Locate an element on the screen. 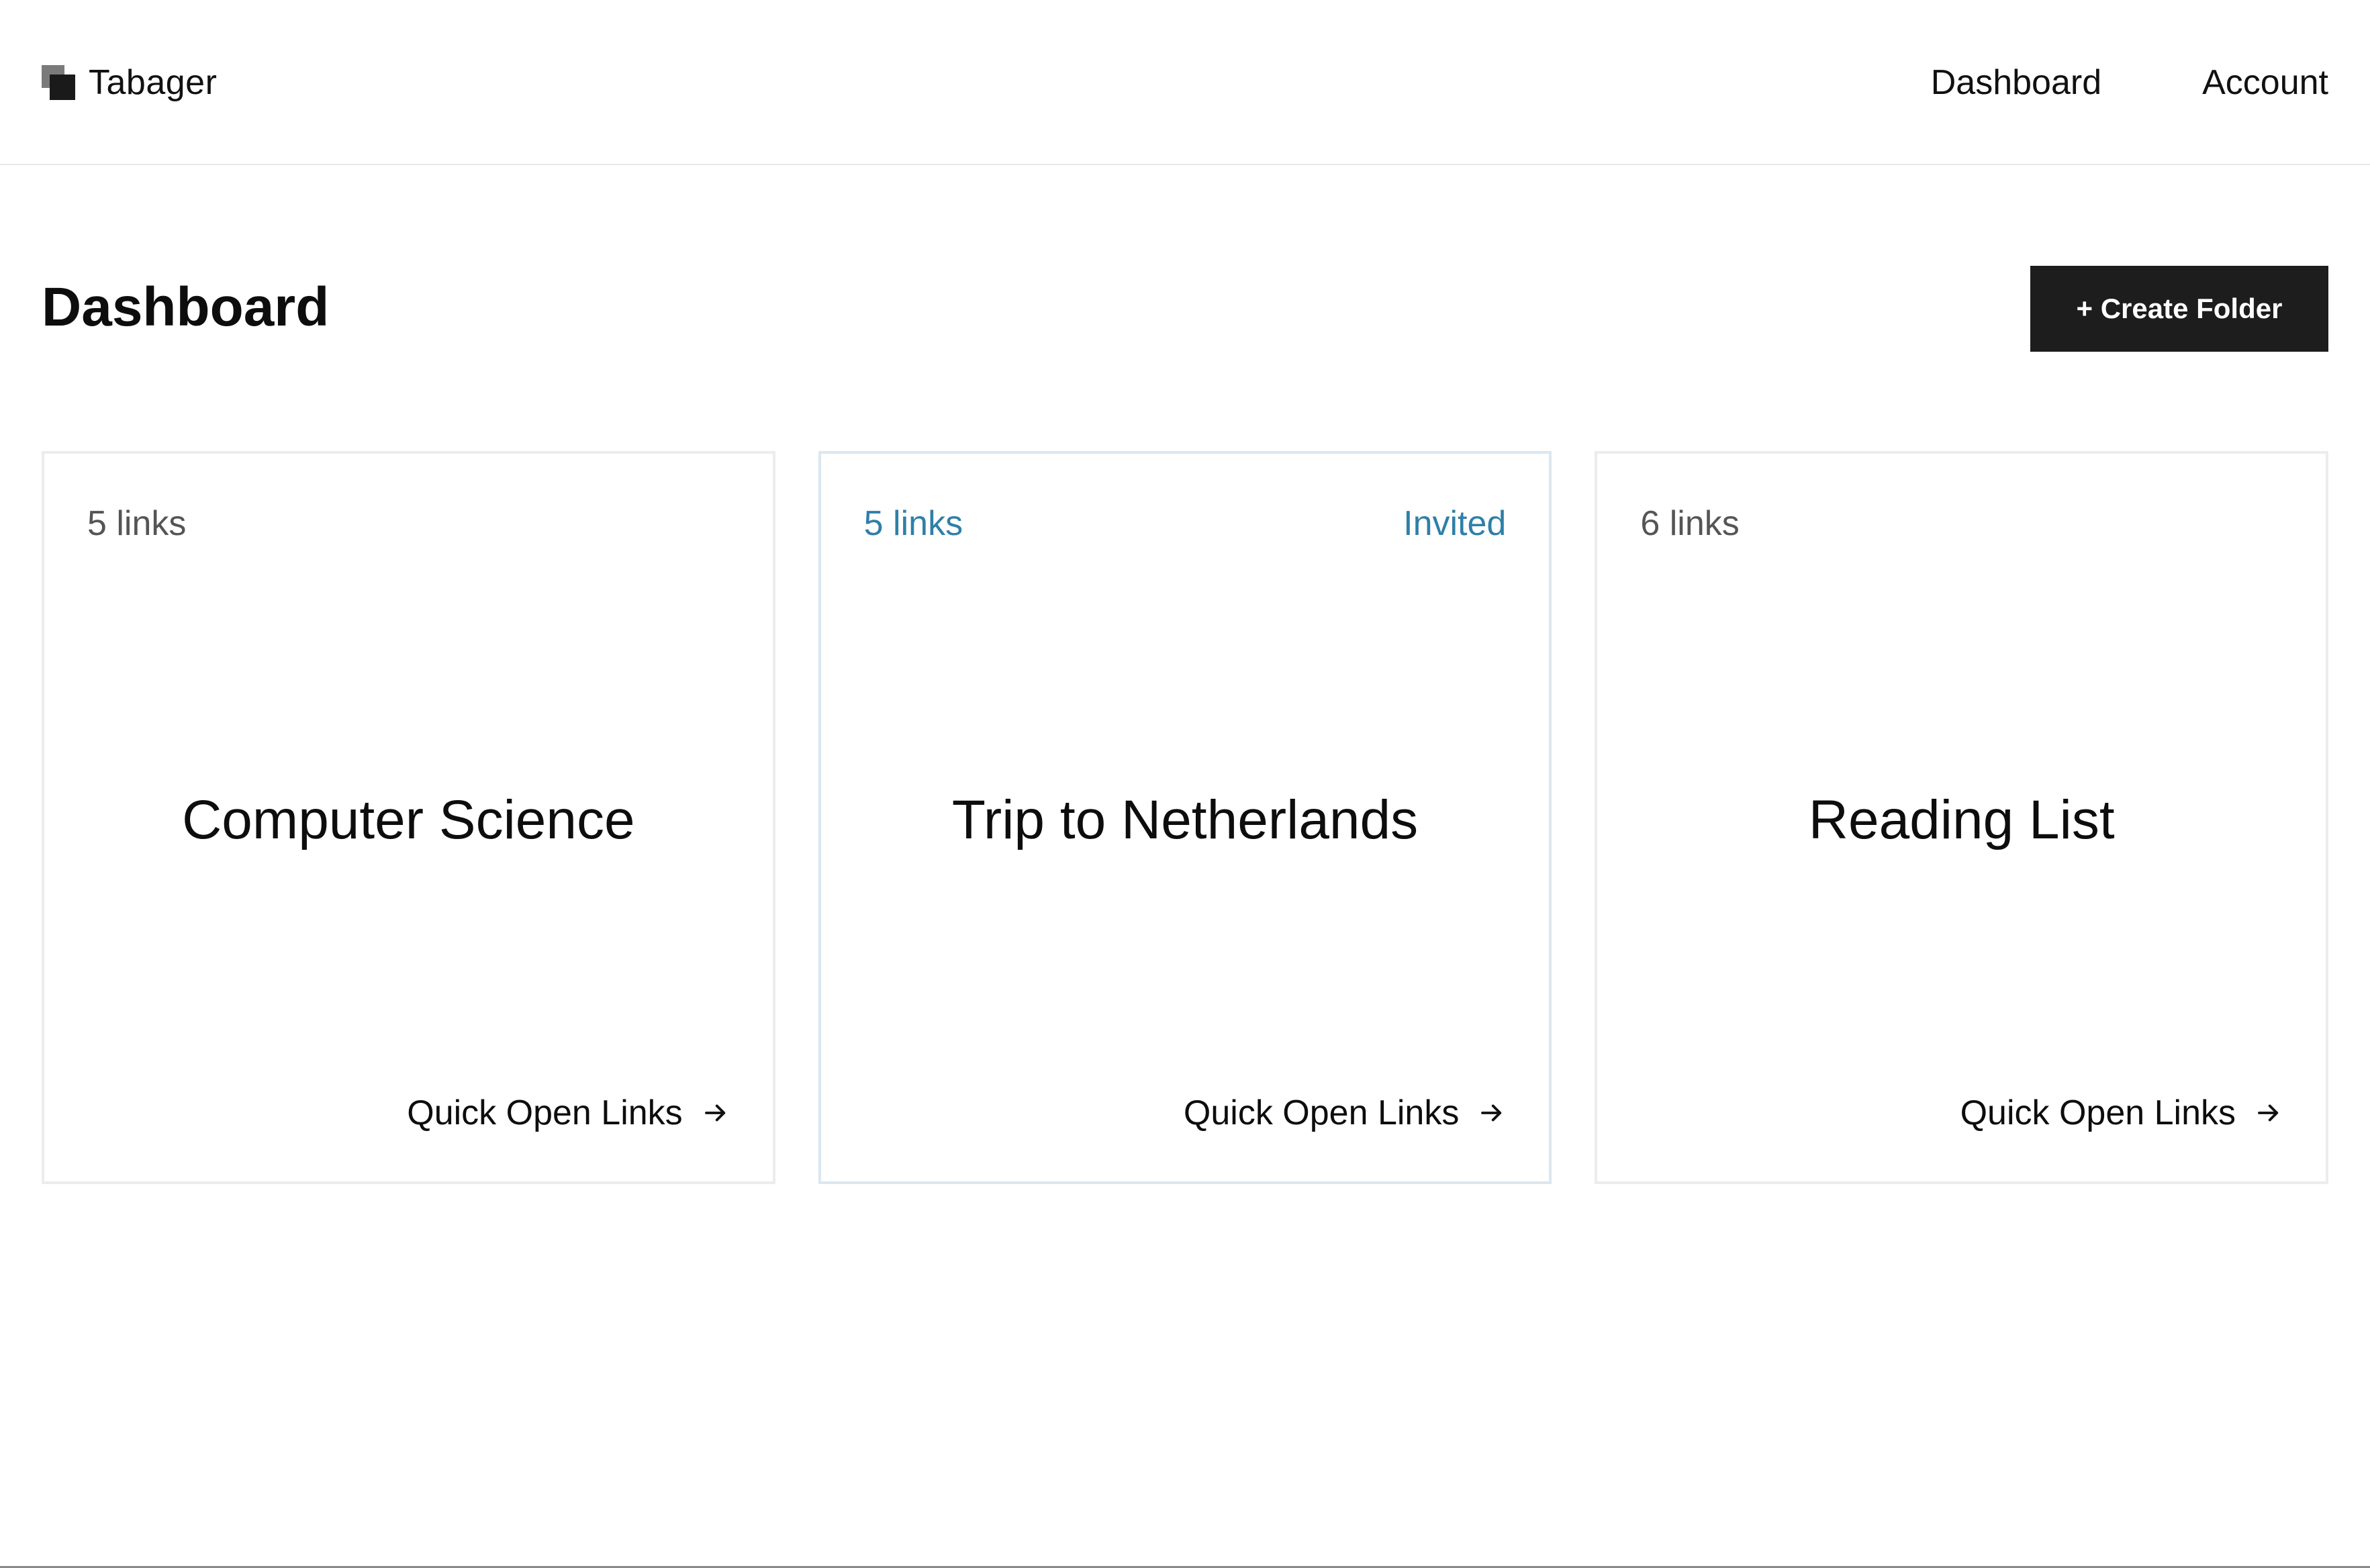  folder-link-count: 6 links is located at coordinates (1690, 523).